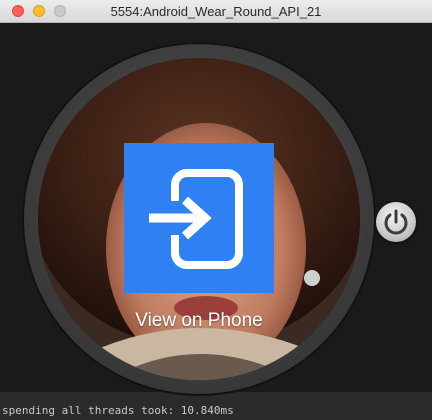 The height and width of the screenshot is (420, 432). I want to click on power-button, so click(396, 222).